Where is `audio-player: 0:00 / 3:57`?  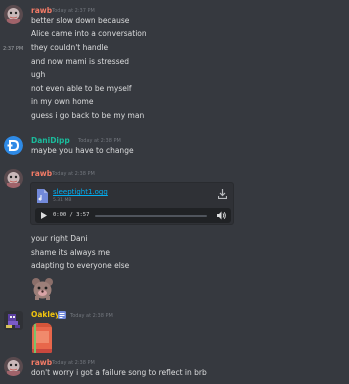 audio-player: 0:00 / 3:57 is located at coordinates (133, 215).